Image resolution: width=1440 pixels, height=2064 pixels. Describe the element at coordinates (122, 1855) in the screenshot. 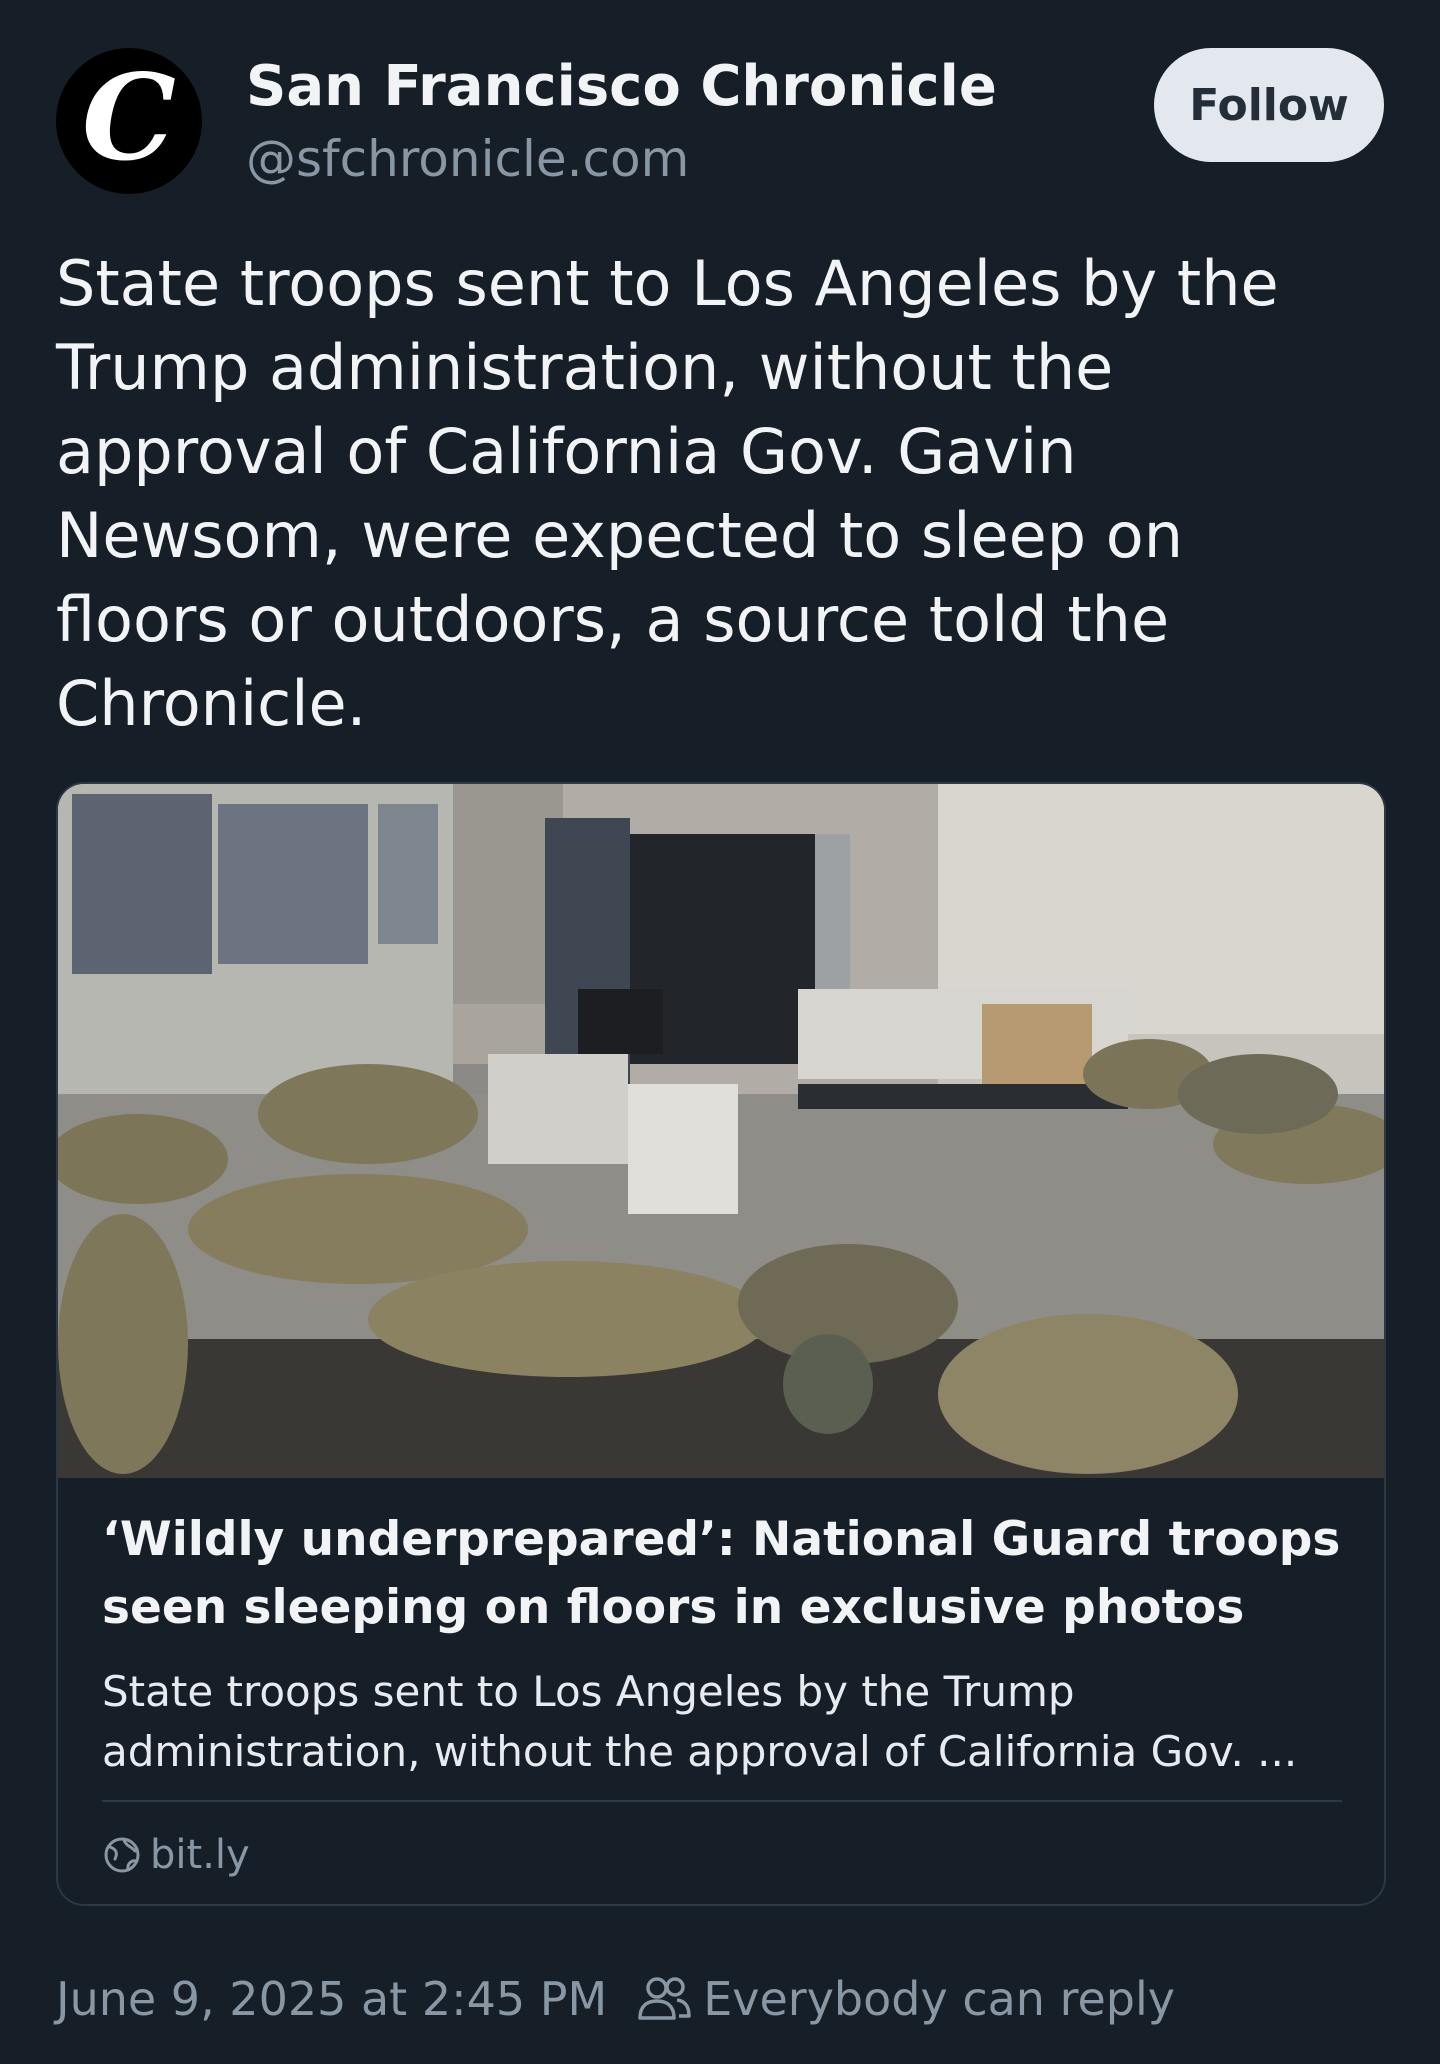

I see `globe-icon` at that location.